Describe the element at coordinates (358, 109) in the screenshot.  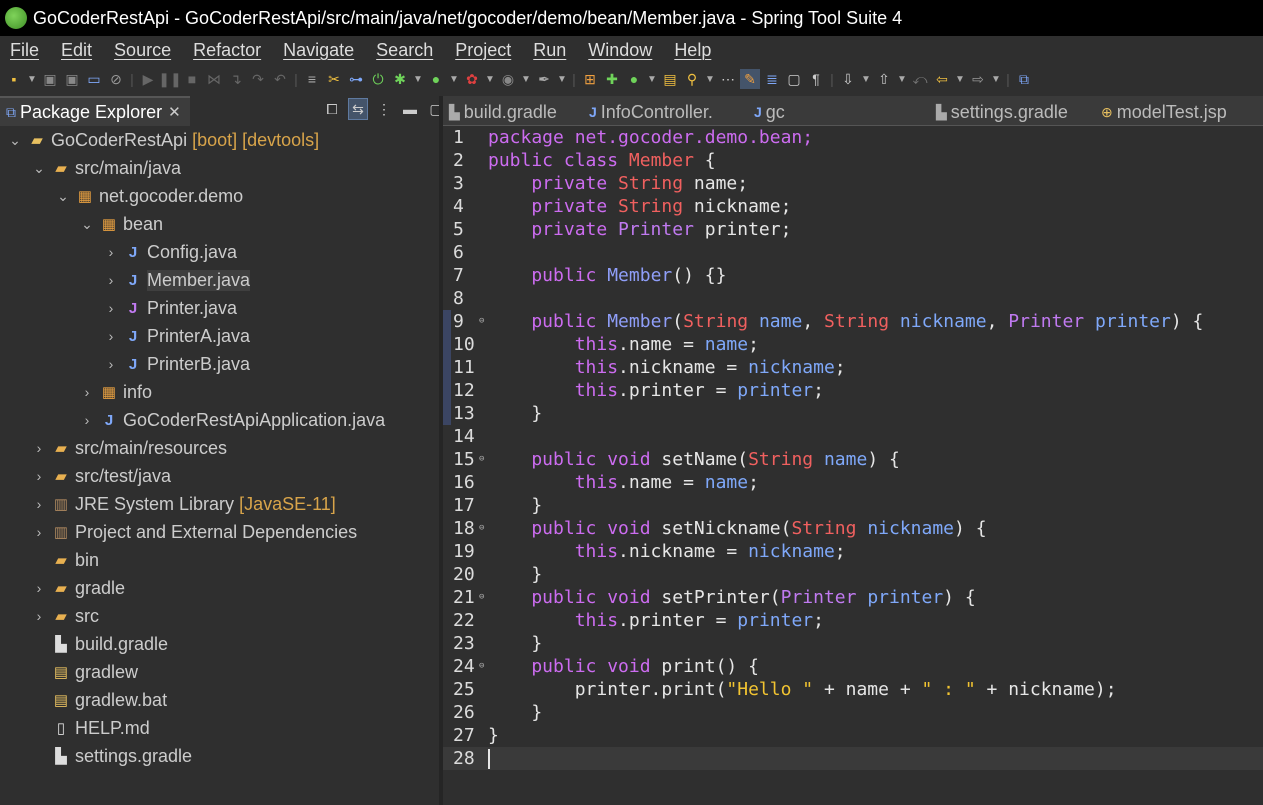
I see `link-with-editor-icon: ⇆` at that location.